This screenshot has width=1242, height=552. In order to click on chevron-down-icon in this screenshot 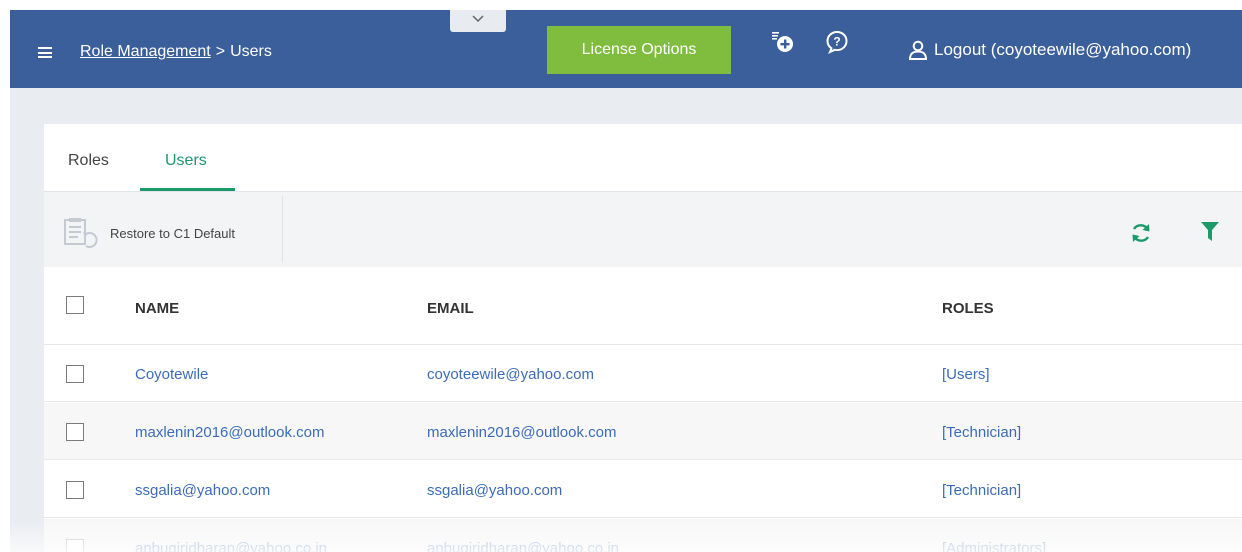, I will do `click(478, 19)`.